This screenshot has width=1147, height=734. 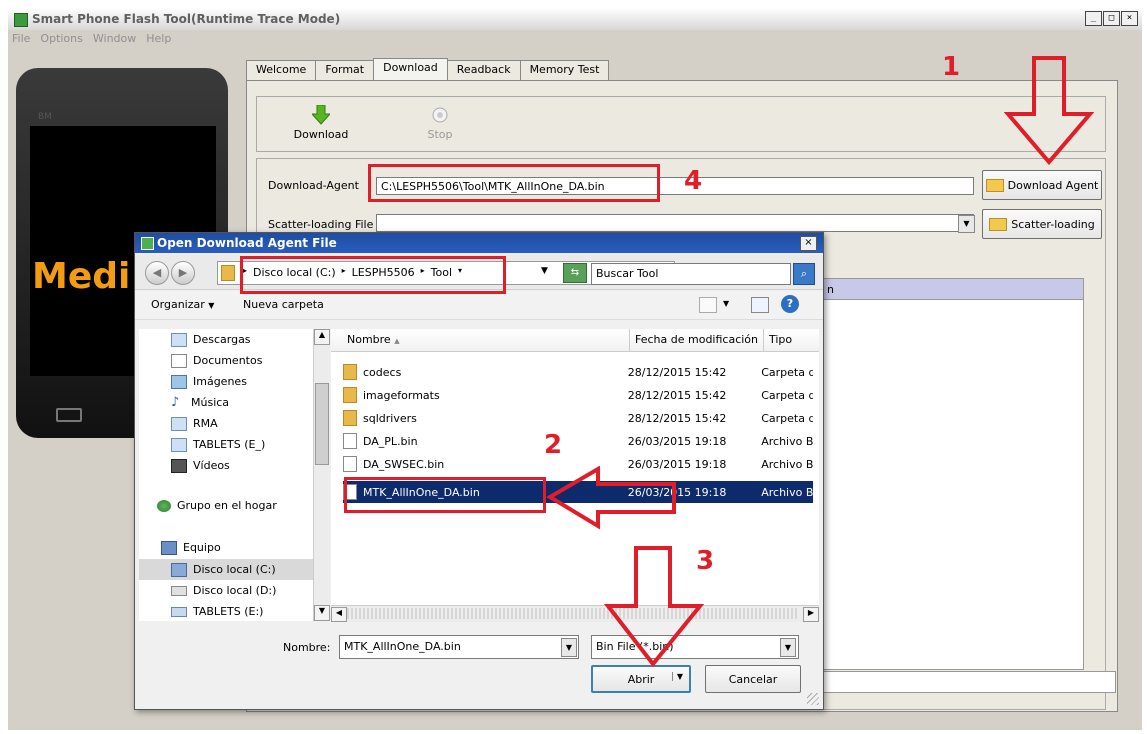 I want to click on scroll-down-icon: ▼, so click(x=322, y=613).